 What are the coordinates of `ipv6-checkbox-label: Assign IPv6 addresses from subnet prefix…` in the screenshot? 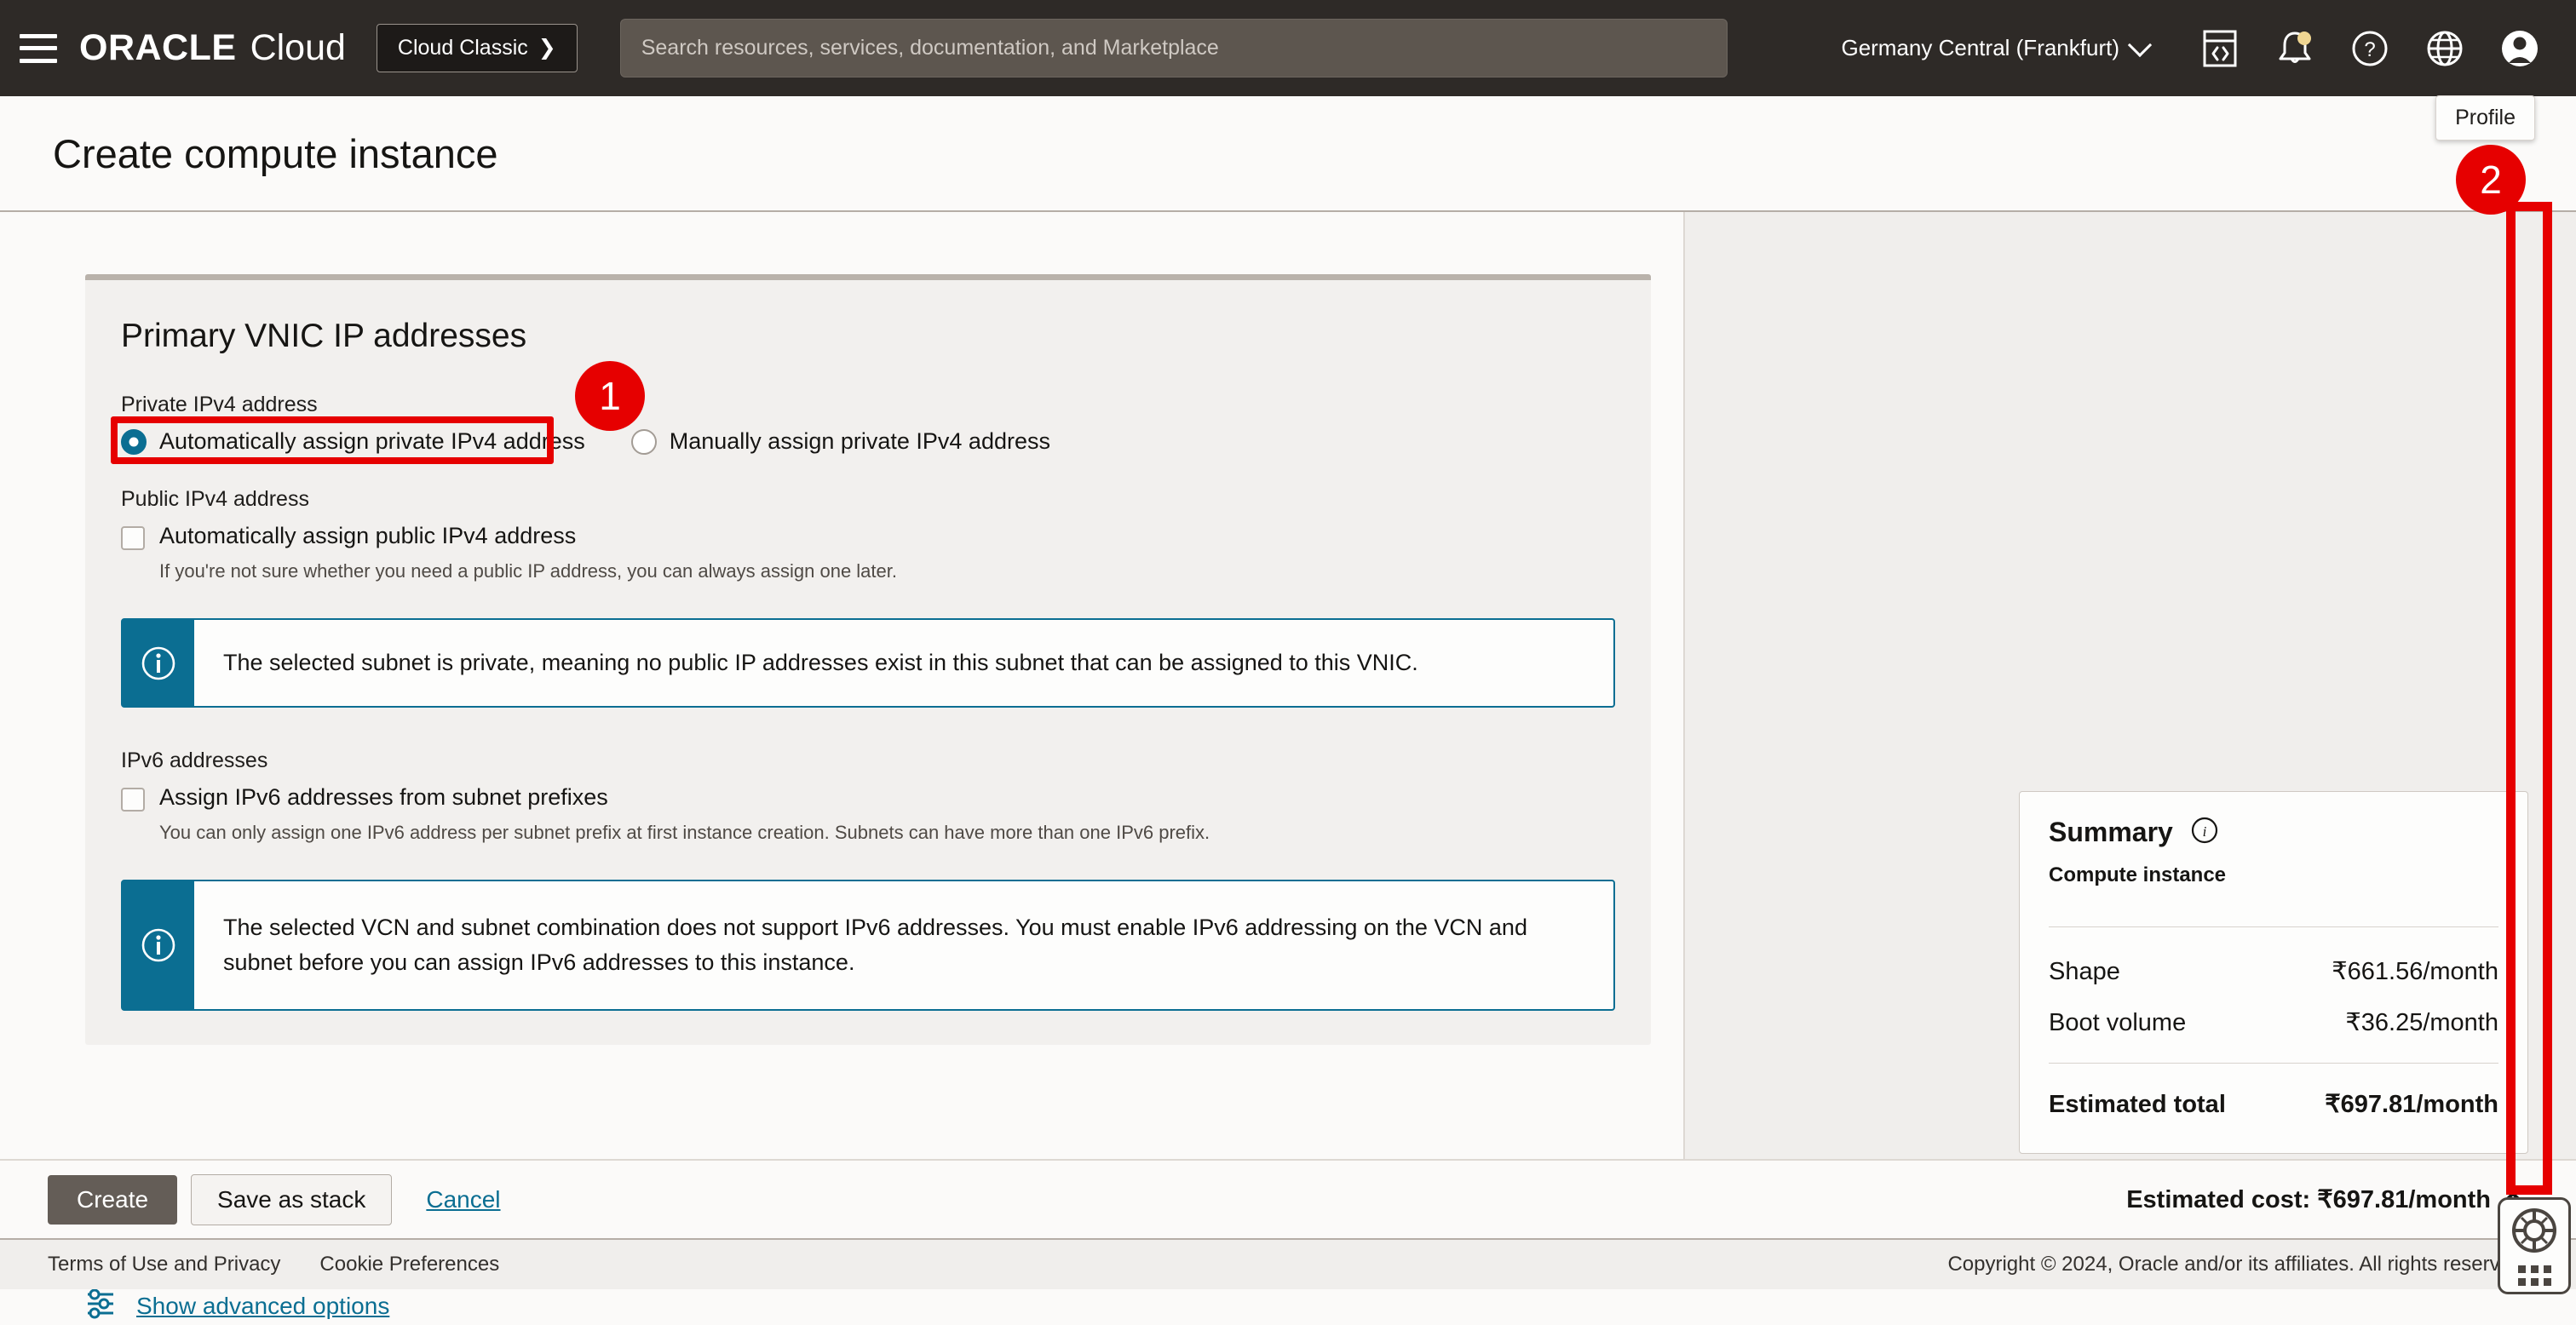 It's located at (383, 797).